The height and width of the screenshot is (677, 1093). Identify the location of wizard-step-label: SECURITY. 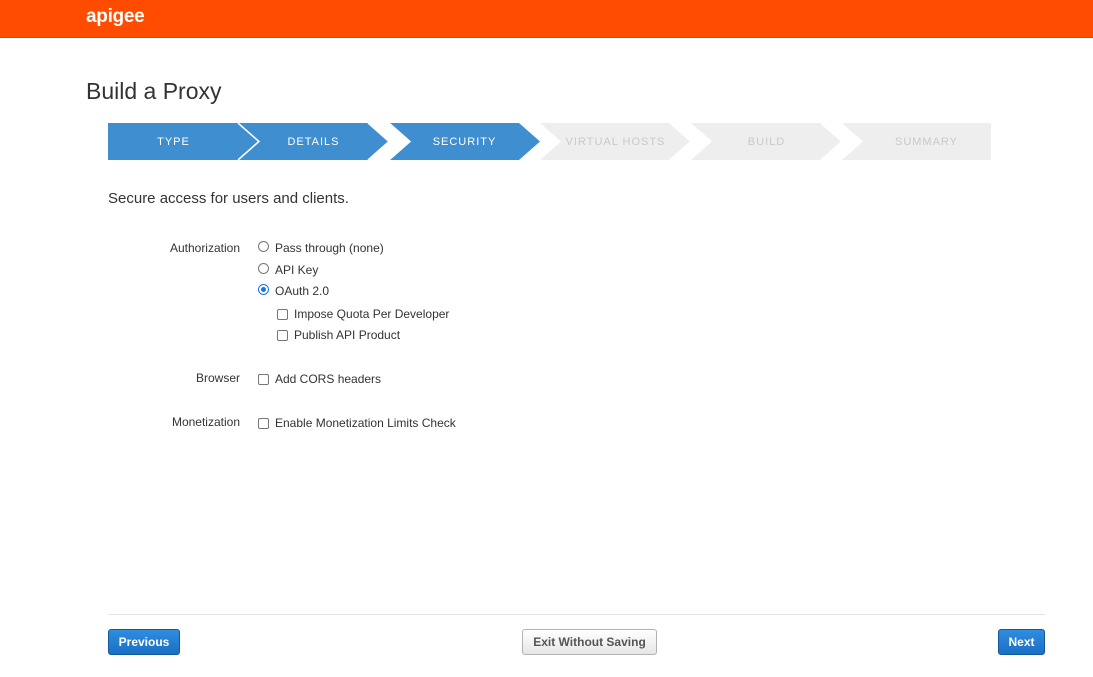
(464, 141).